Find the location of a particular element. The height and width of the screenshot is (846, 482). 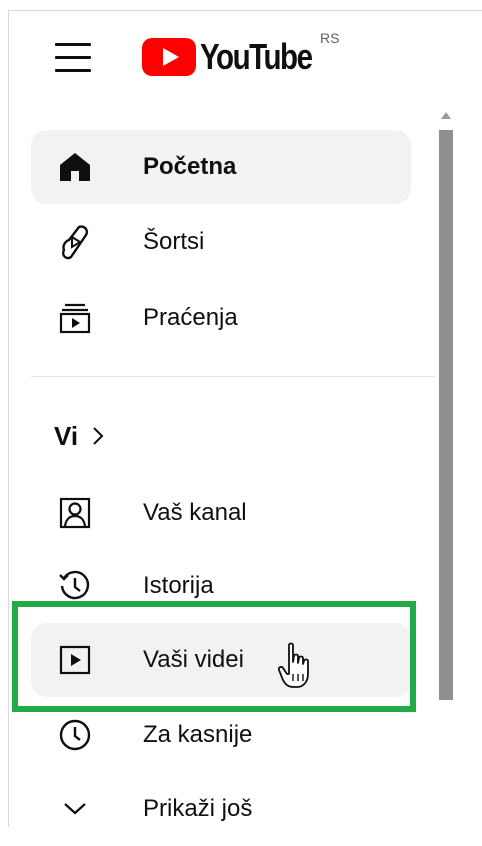

window-frame-left is located at coordinates (8, 418).